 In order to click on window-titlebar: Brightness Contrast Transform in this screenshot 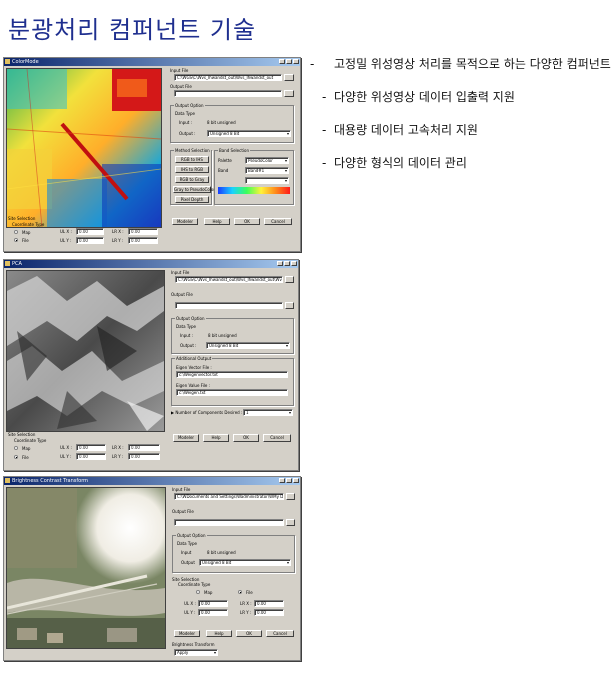, I will do `click(152, 481)`.